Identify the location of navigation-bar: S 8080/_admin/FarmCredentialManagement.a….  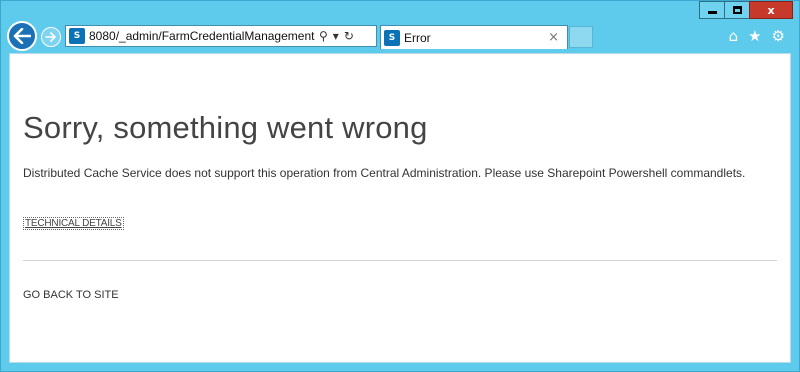
(400, 36).